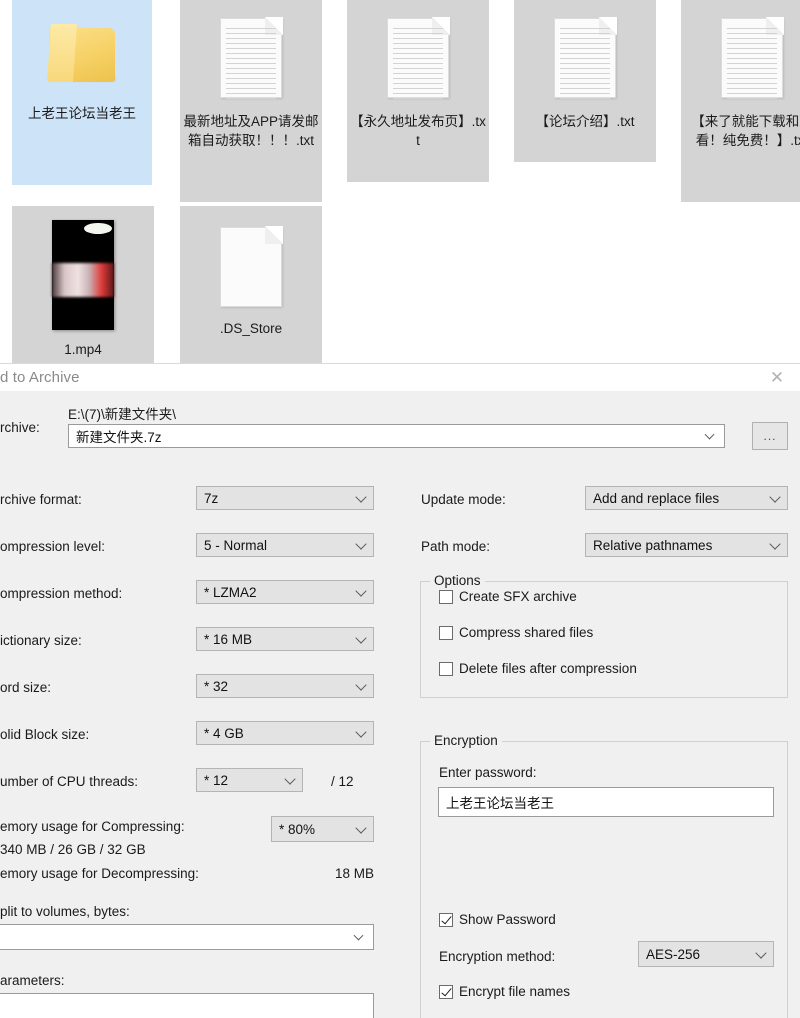 This screenshot has height=1018, width=800. Describe the element at coordinates (518, 596) in the screenshot. I see `create-sfx-archive-label: Create SFX archive` at that location.